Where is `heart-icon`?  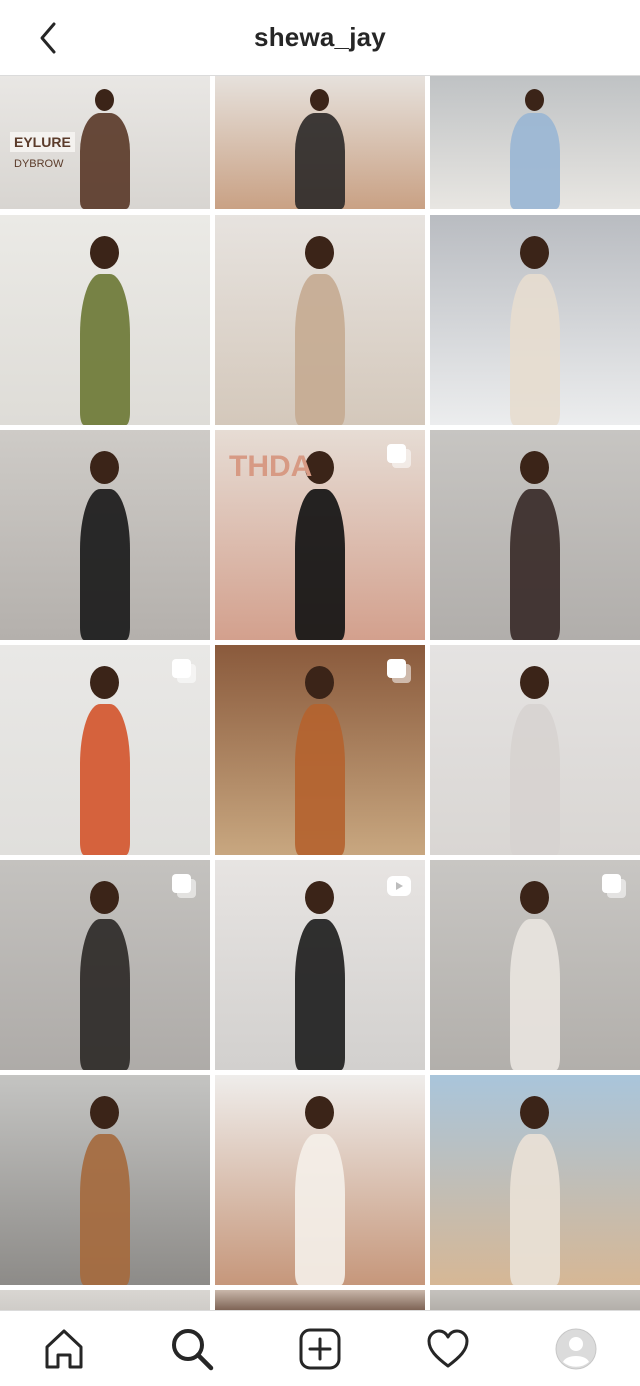
heart-icon is located at coordinates (448, 1349).